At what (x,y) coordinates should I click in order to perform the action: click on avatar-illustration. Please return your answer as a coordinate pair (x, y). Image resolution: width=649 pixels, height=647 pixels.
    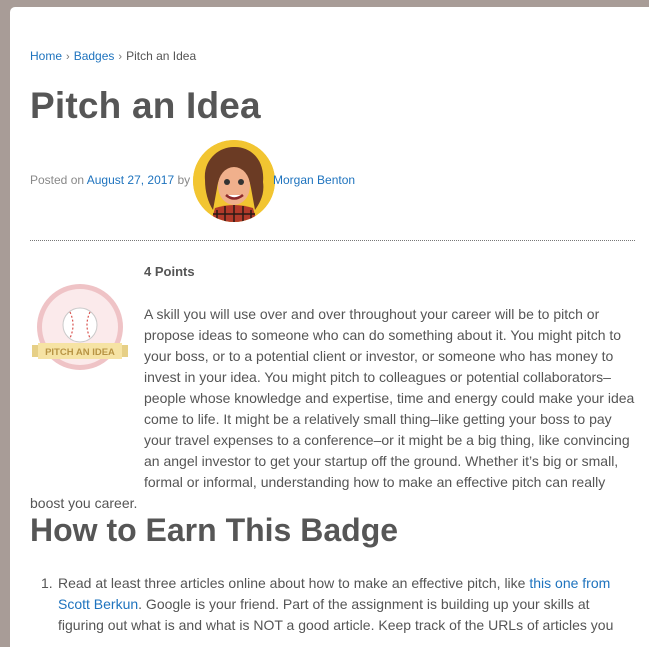
    Looking at the image, I should click on (234, 181).